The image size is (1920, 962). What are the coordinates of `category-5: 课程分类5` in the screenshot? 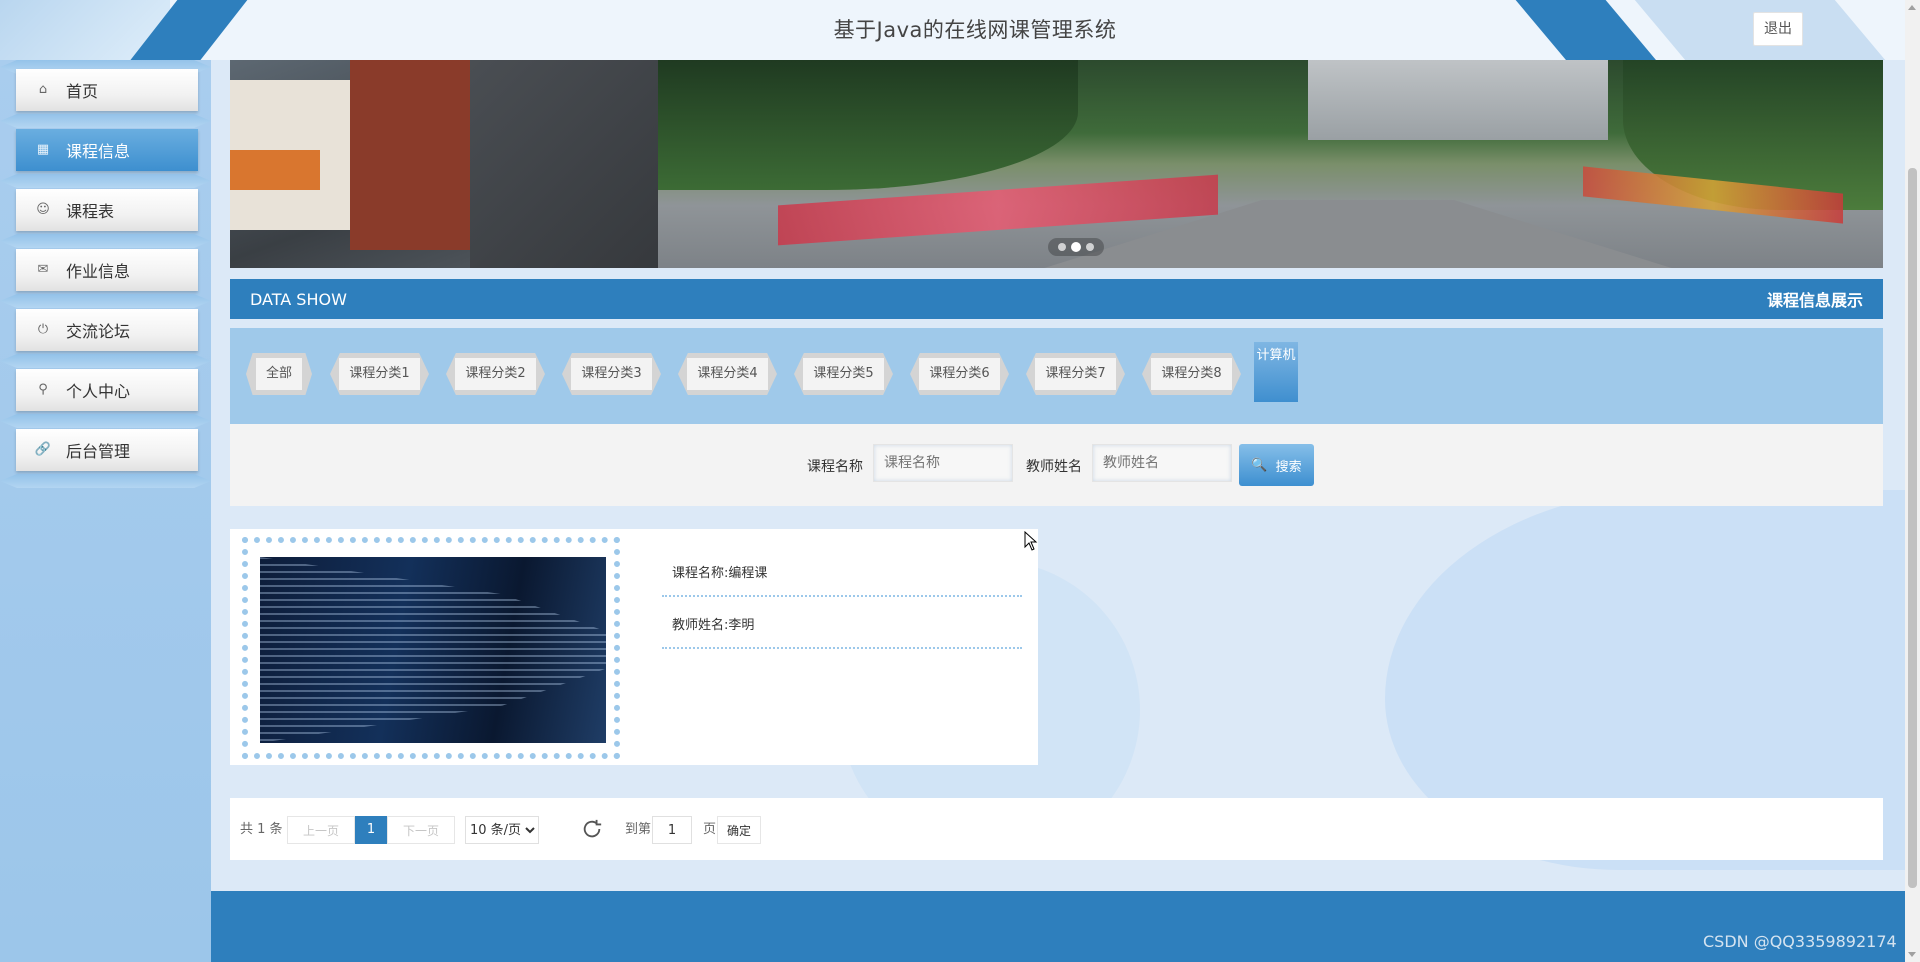 It's located at (843, 374).